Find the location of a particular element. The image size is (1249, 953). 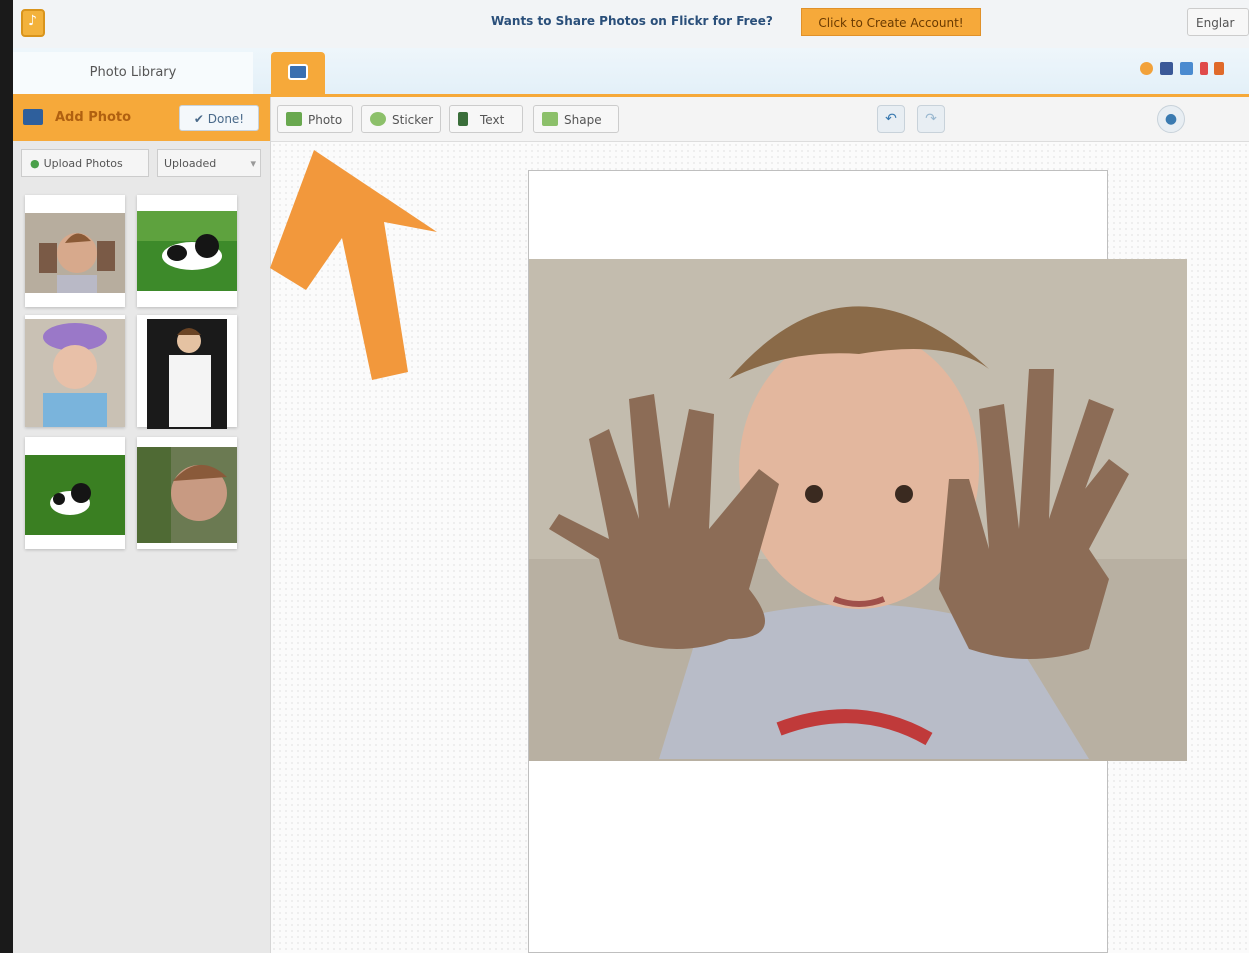

undo-icon: ↶ is located at coordinates (891, 119).